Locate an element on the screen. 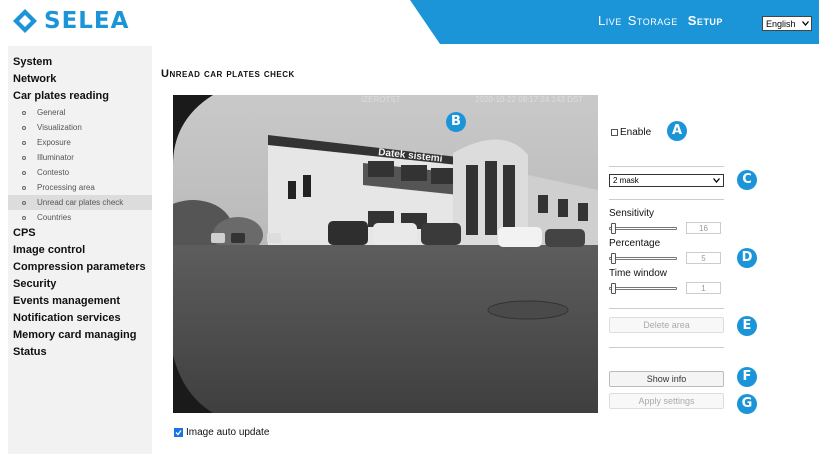 The width and height of the screenshot is (819, 454). sidebar-item-cps: CPS is located at coordinates (80, 233).